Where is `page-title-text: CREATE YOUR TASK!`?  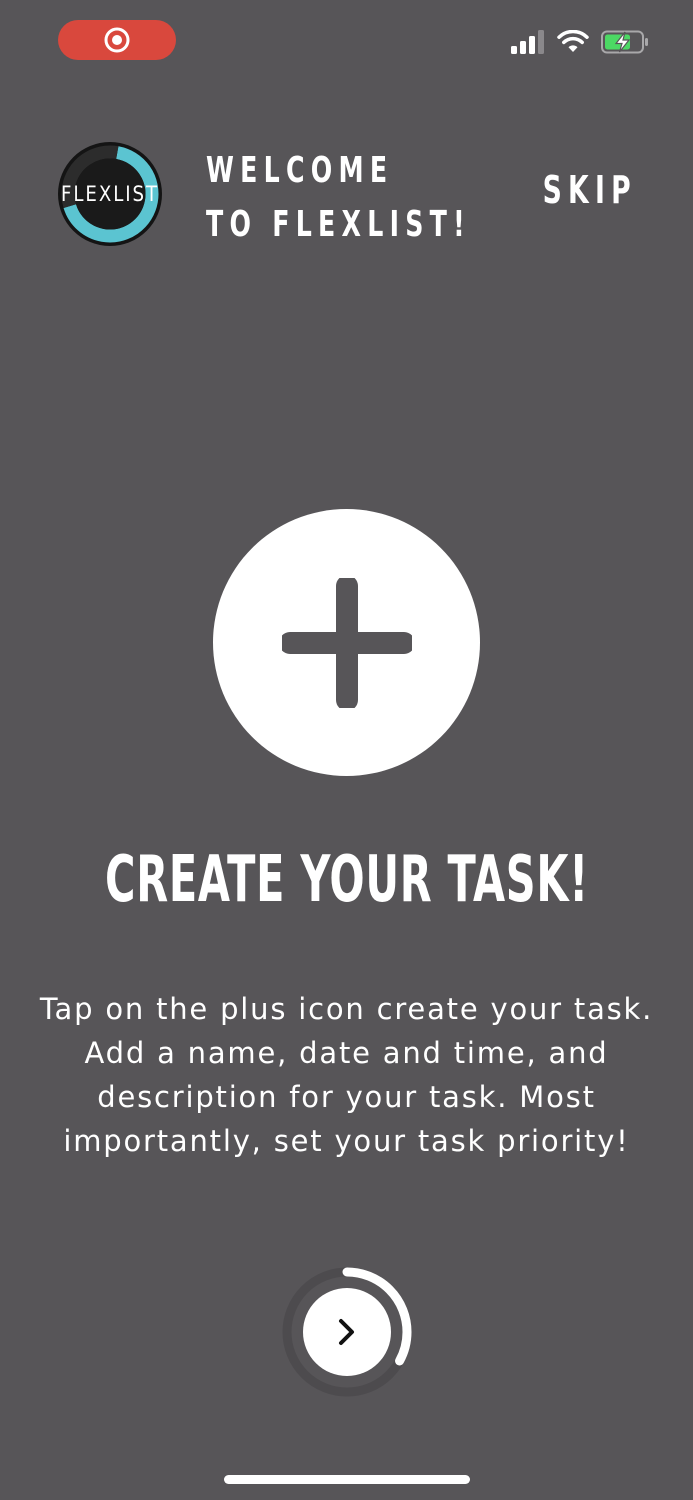
page-title-text: CREATE YOUR TASK! is located at coordinates (346, 880).